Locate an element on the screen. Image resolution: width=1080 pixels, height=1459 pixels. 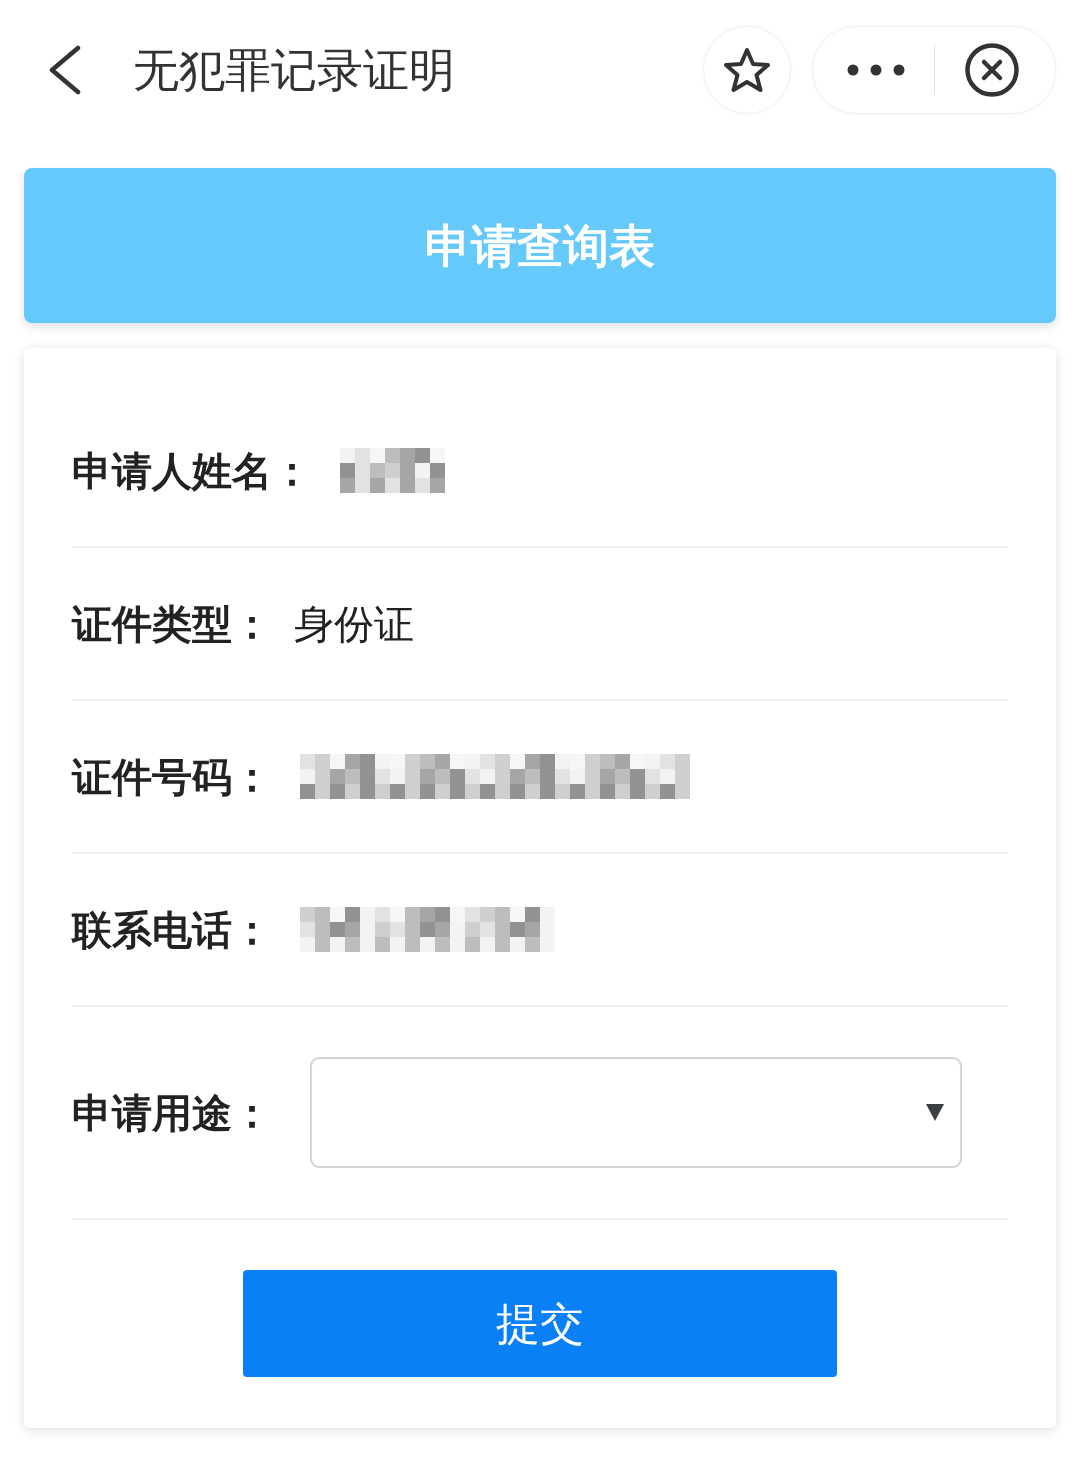
close-icon is located at coordinates (992, 70).